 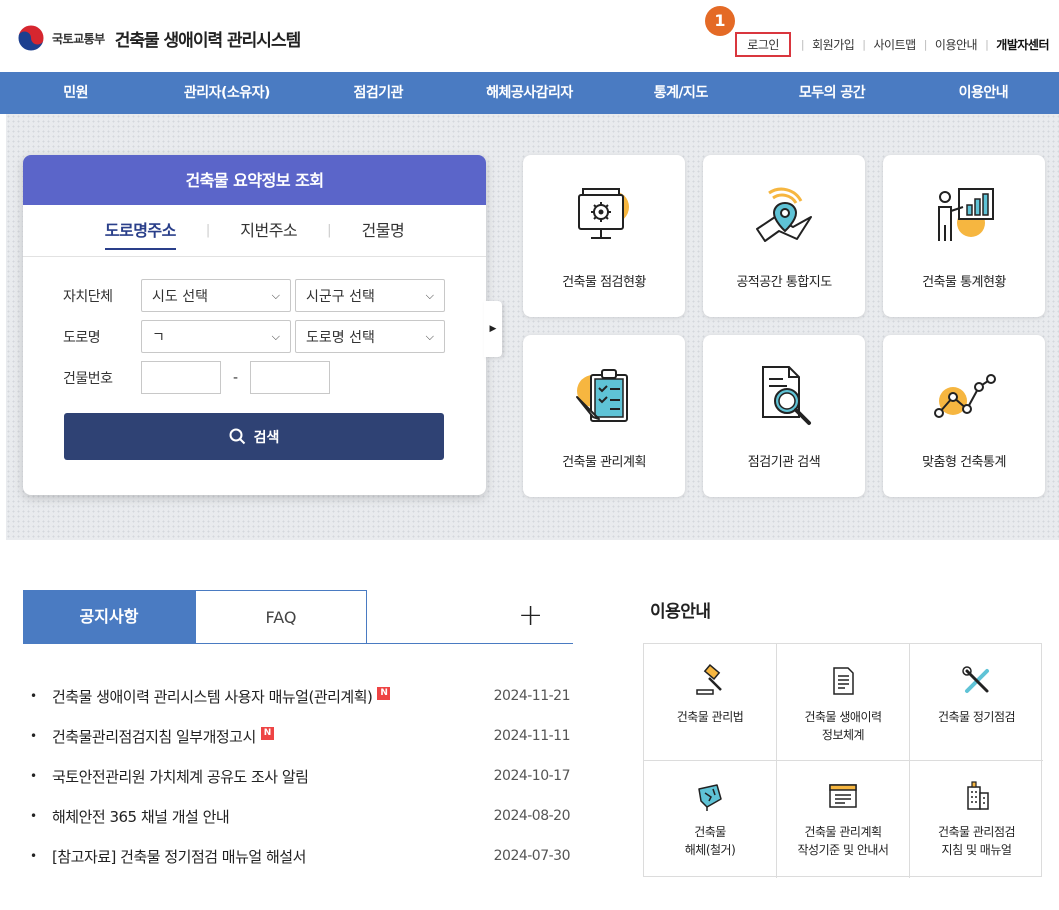 I want to click on sigungu-select: 시군구 선택 ⌵, so click(x=370, y=295).